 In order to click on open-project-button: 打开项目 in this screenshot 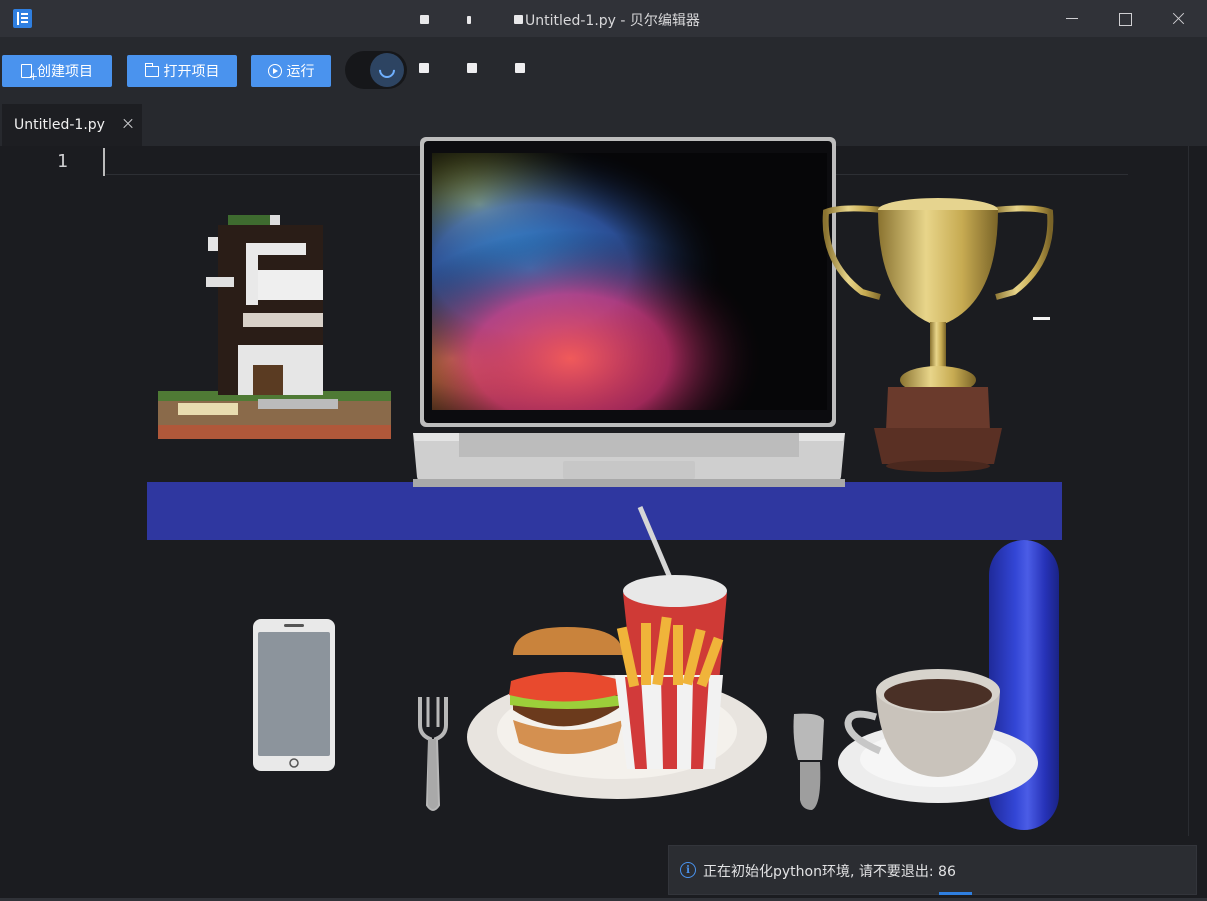, I will do `click(182, 71)`.